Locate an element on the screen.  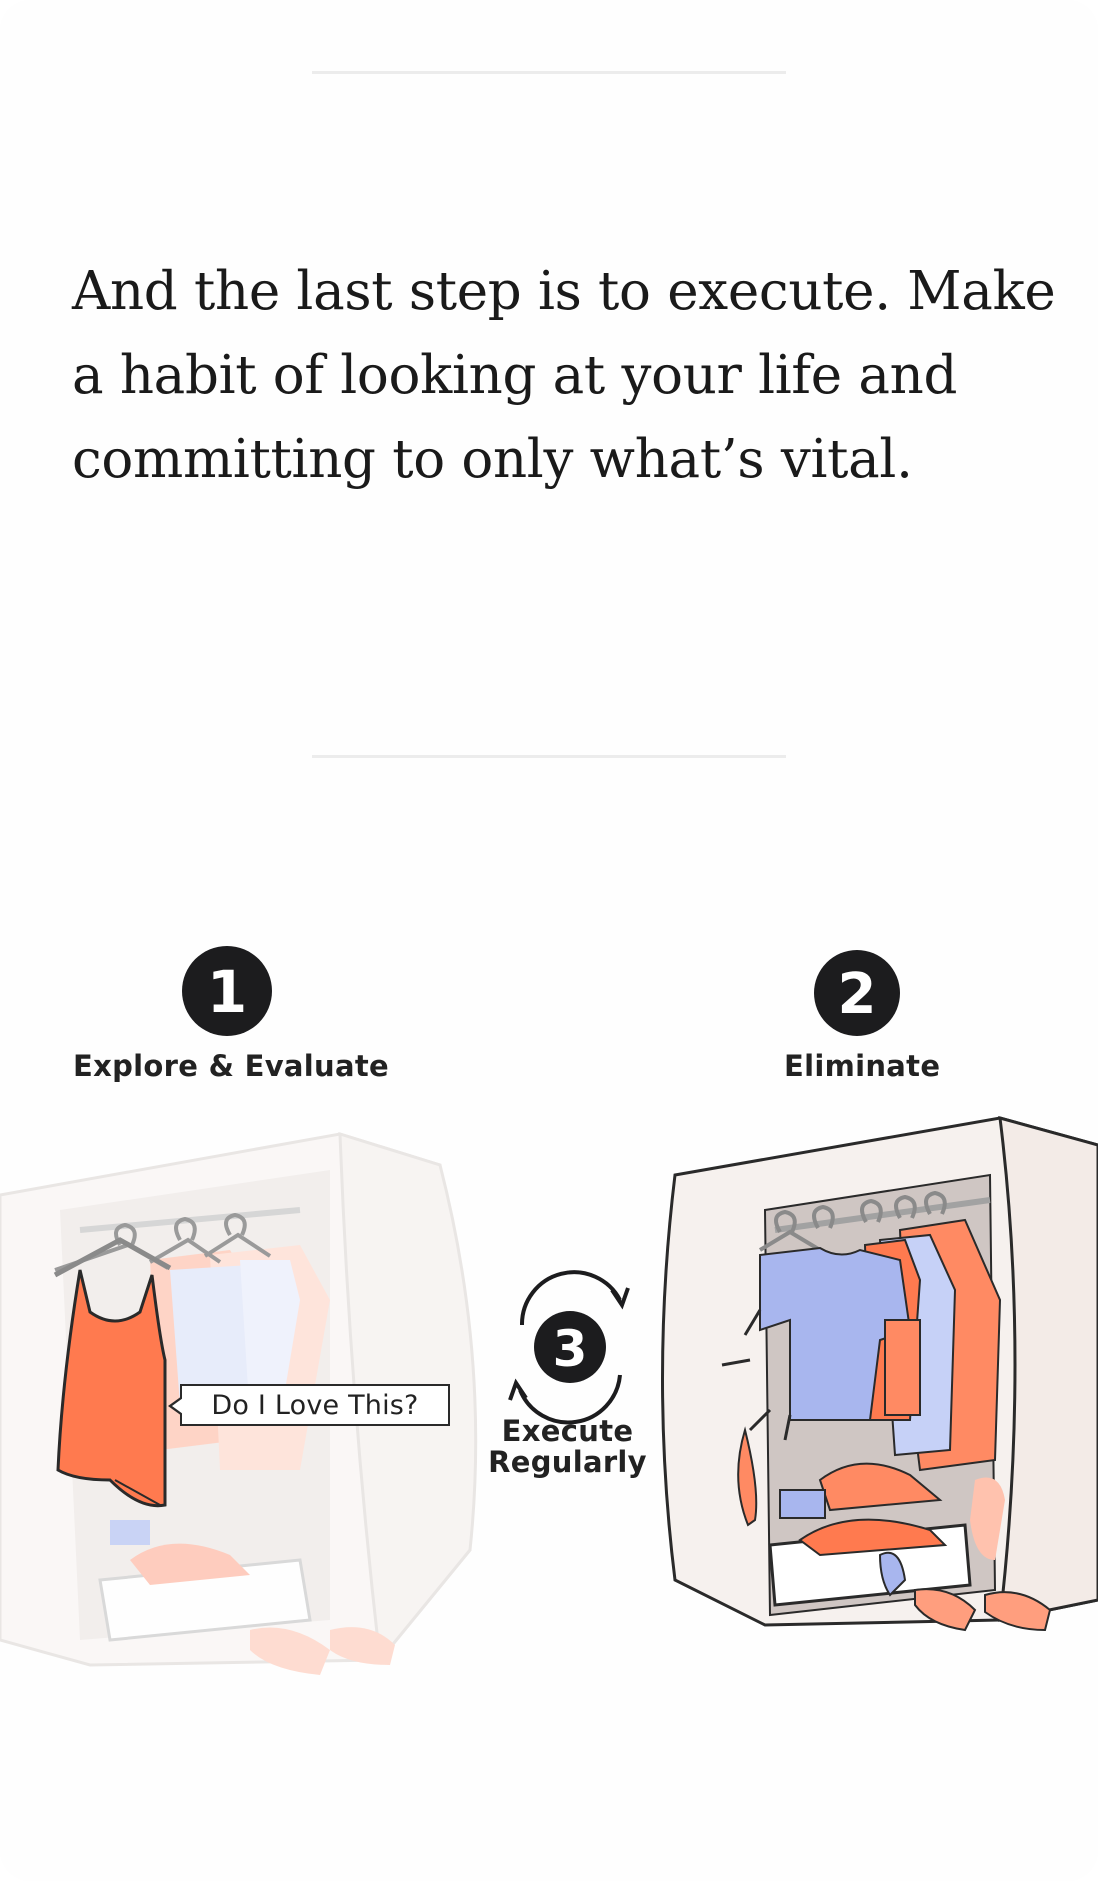
top-divider is located at coordinates (549, 72).